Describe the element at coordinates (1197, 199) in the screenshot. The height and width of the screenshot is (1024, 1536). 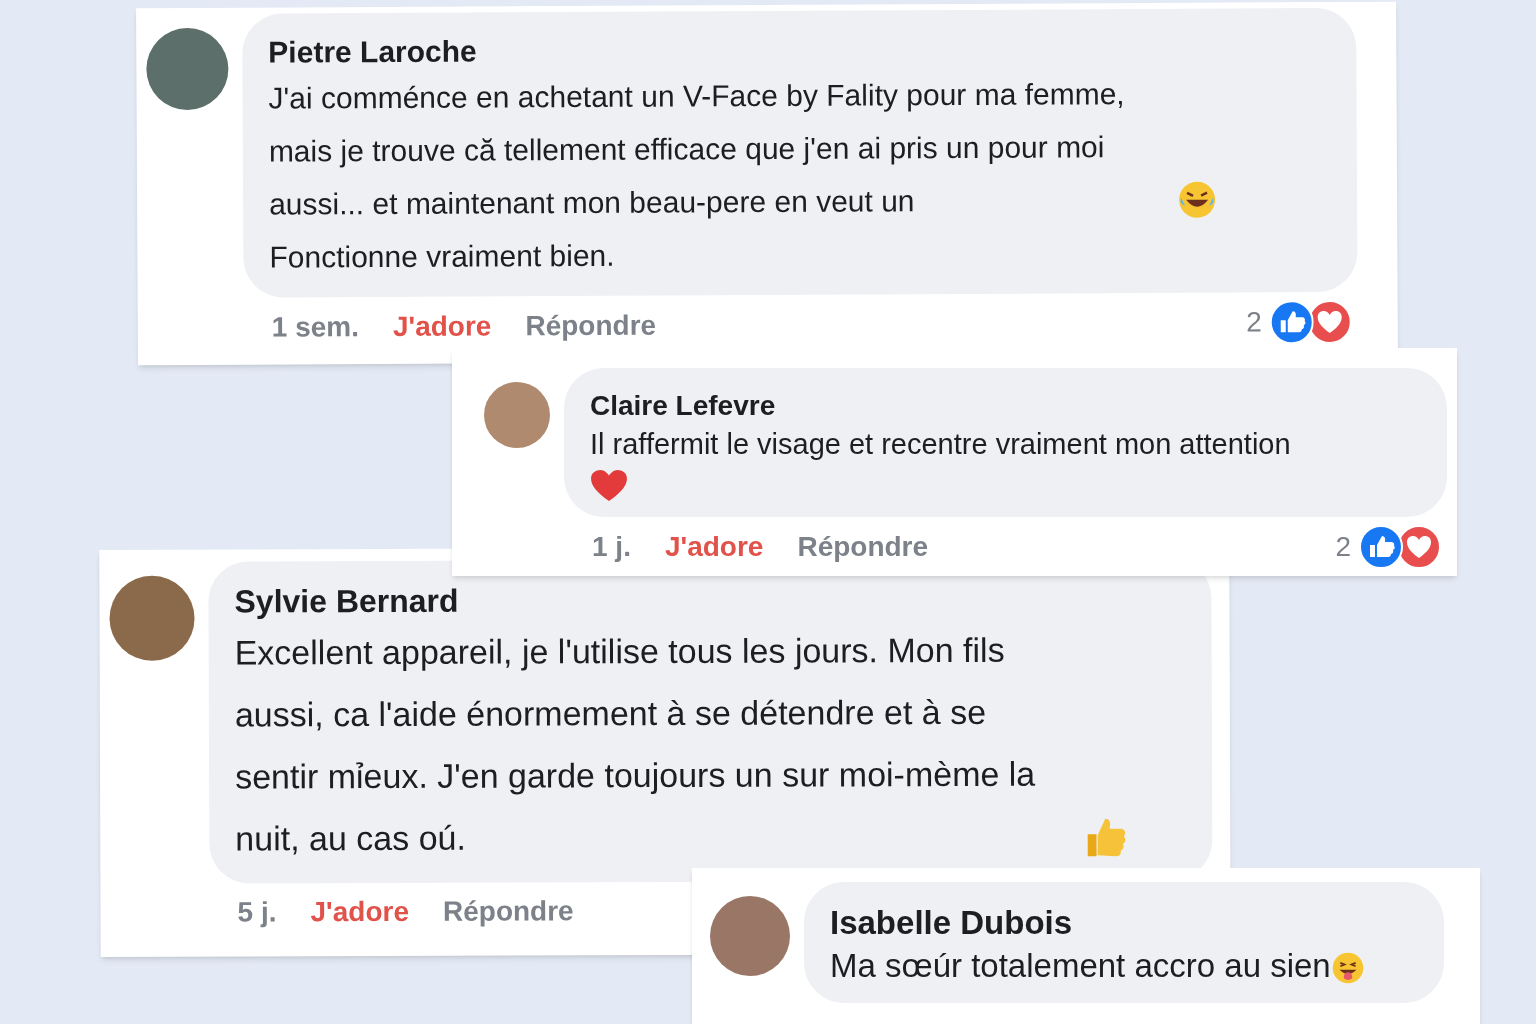
I see `laughing-emoji-icon` at that location.